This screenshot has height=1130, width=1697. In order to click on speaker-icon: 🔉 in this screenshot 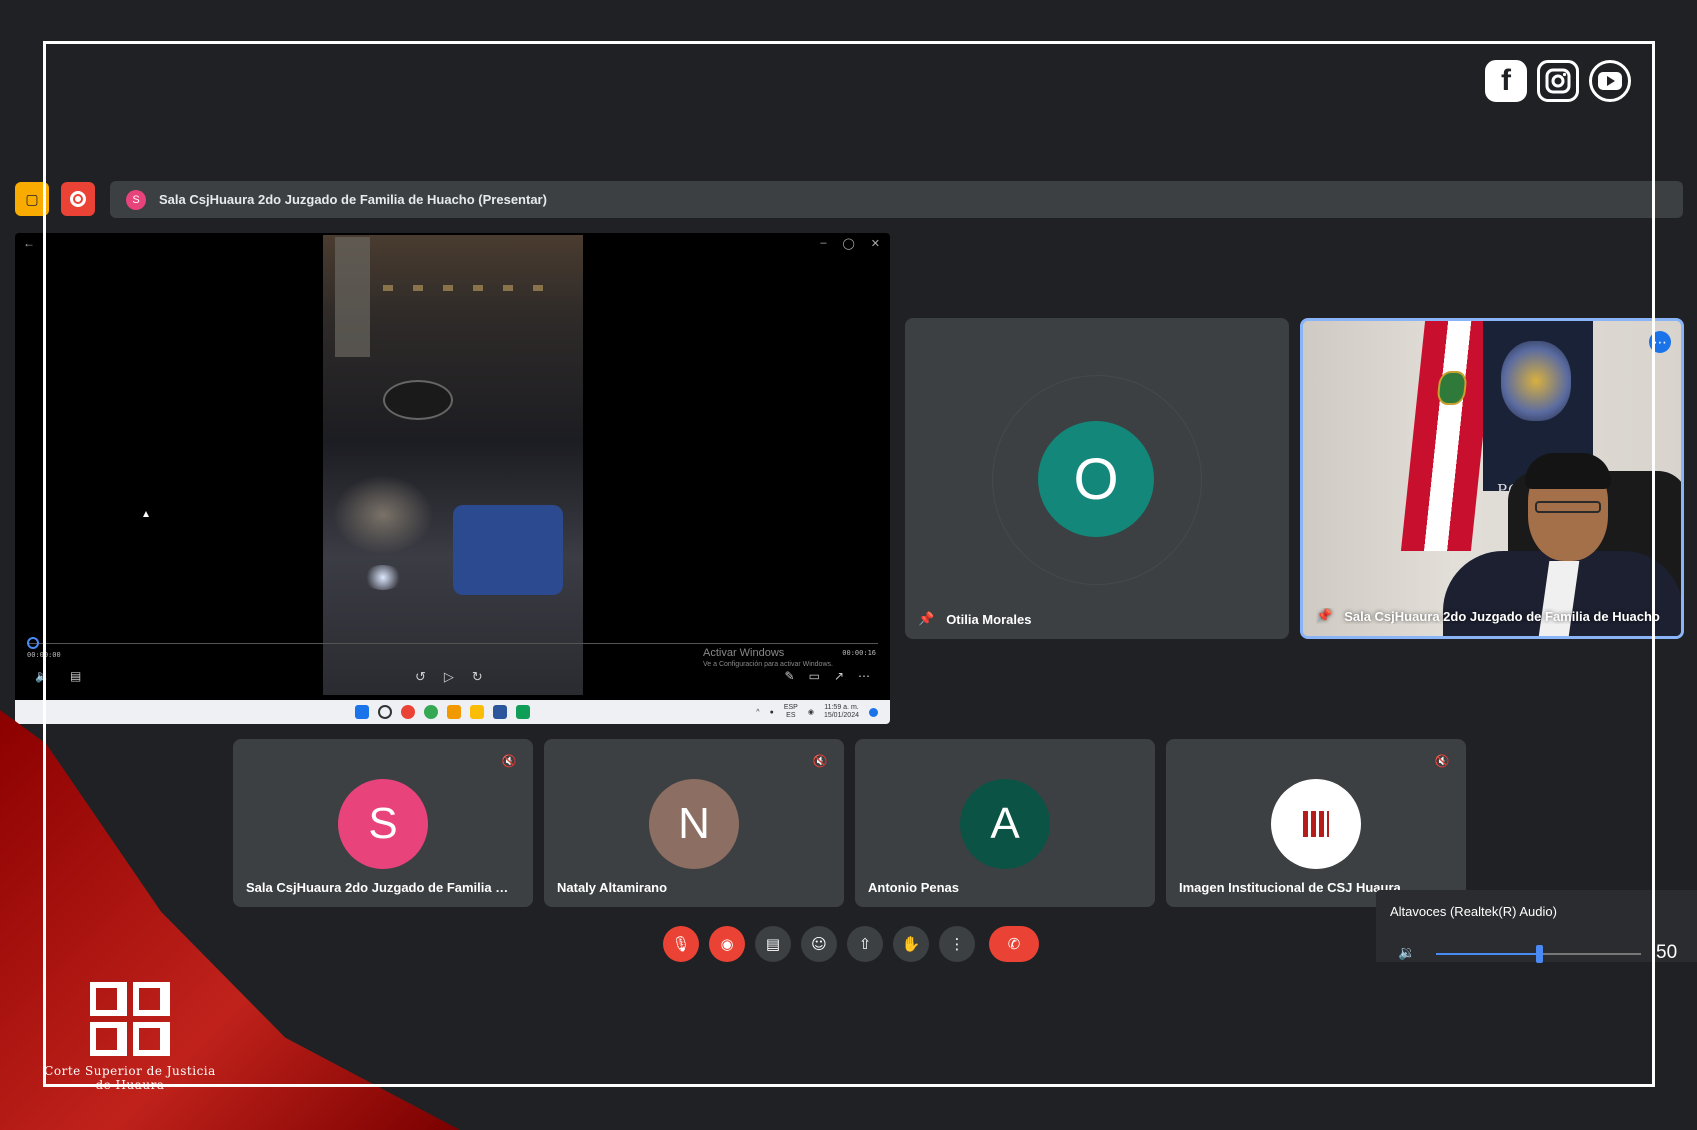, I will do `click(1406, 952)`.